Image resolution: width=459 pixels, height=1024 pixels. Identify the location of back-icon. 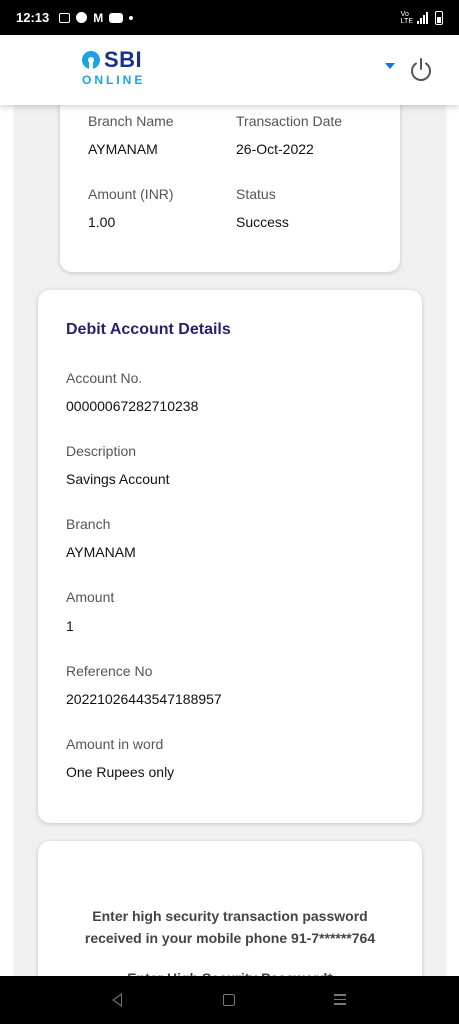
(117, 1000).